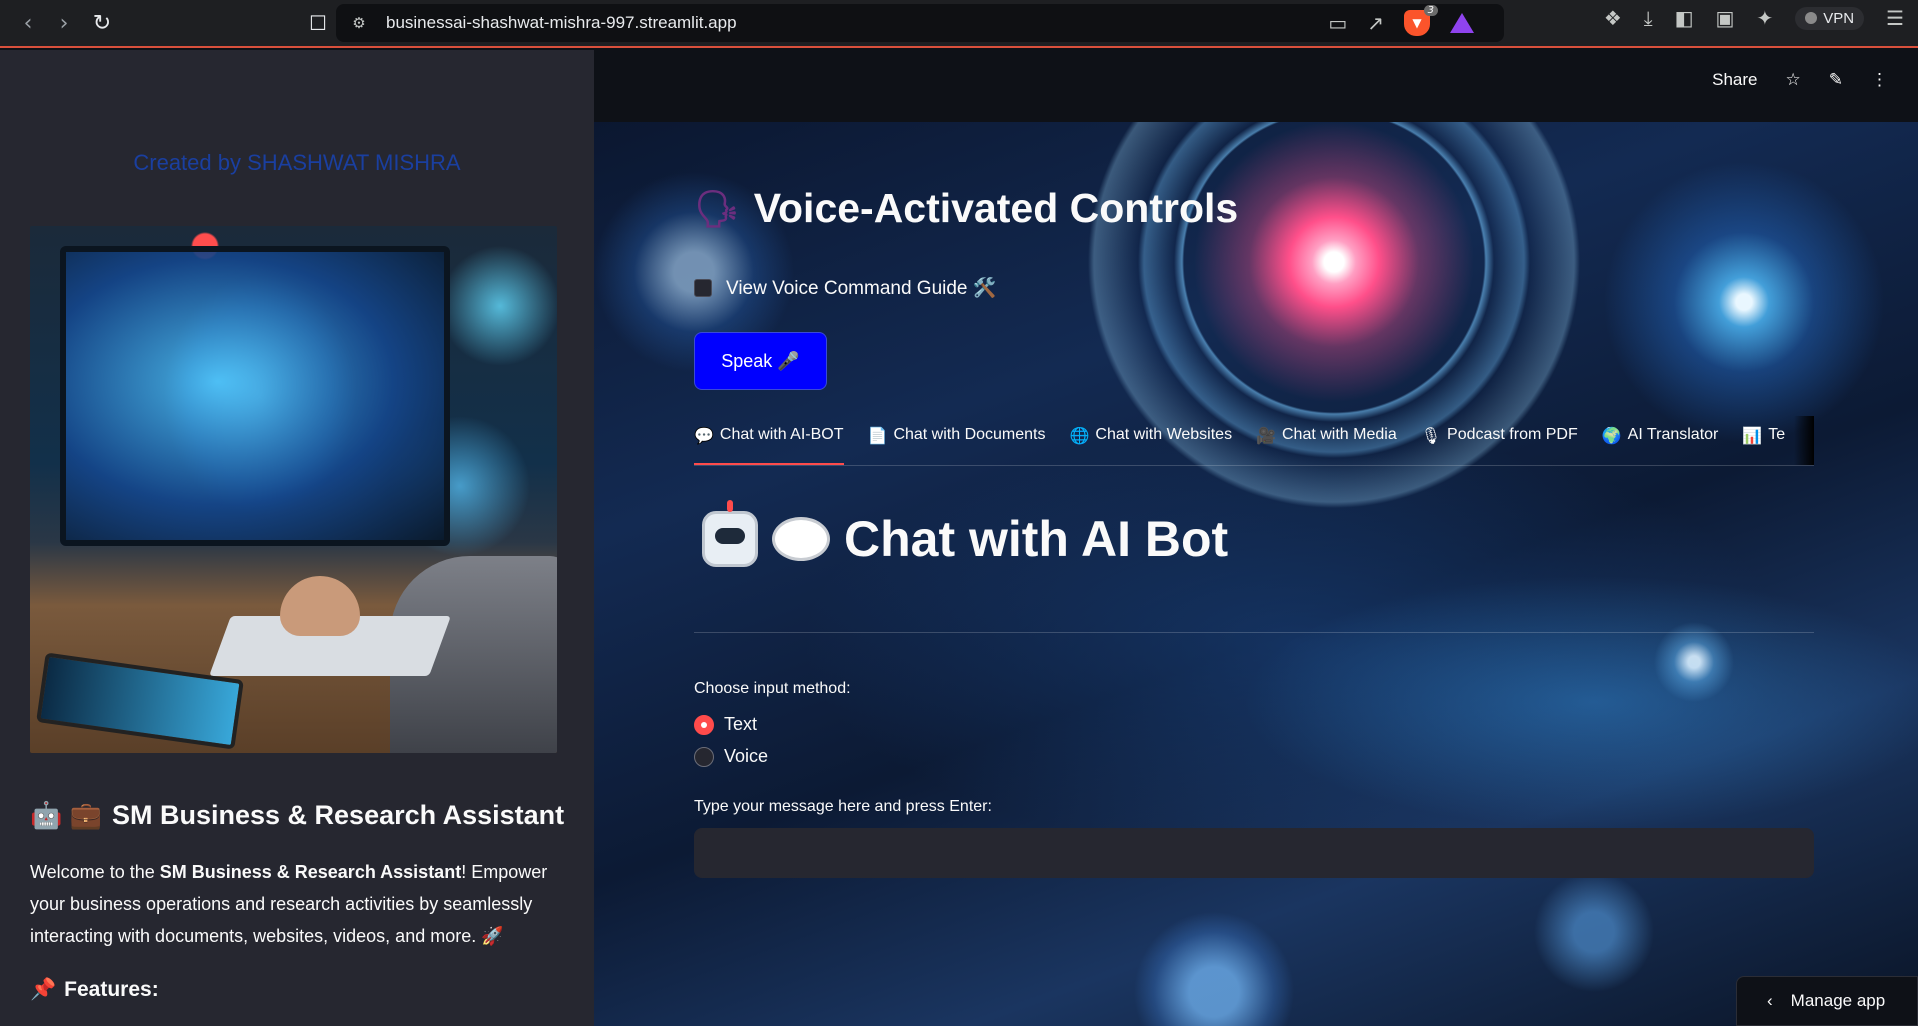 This screenshot has height=1026, width=1918. Describe the element at coordinates (1673, 434) in the screenshot. I see `tab-label: AI Translator` at that location.